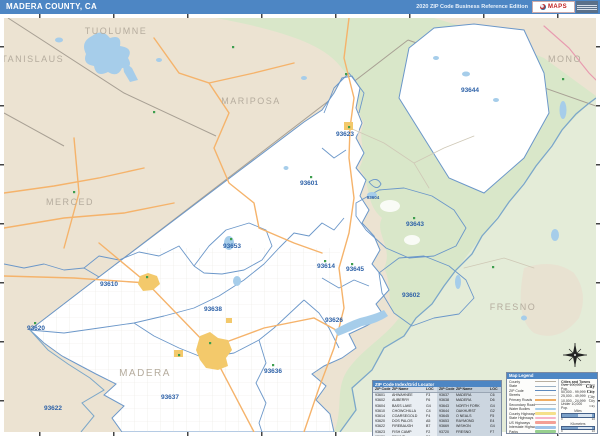 This screenshot has height=436, width=600. Describe the element at coordinates (34, 59) in the screenshot. I see `county-label: STANISLAUS` at that location.